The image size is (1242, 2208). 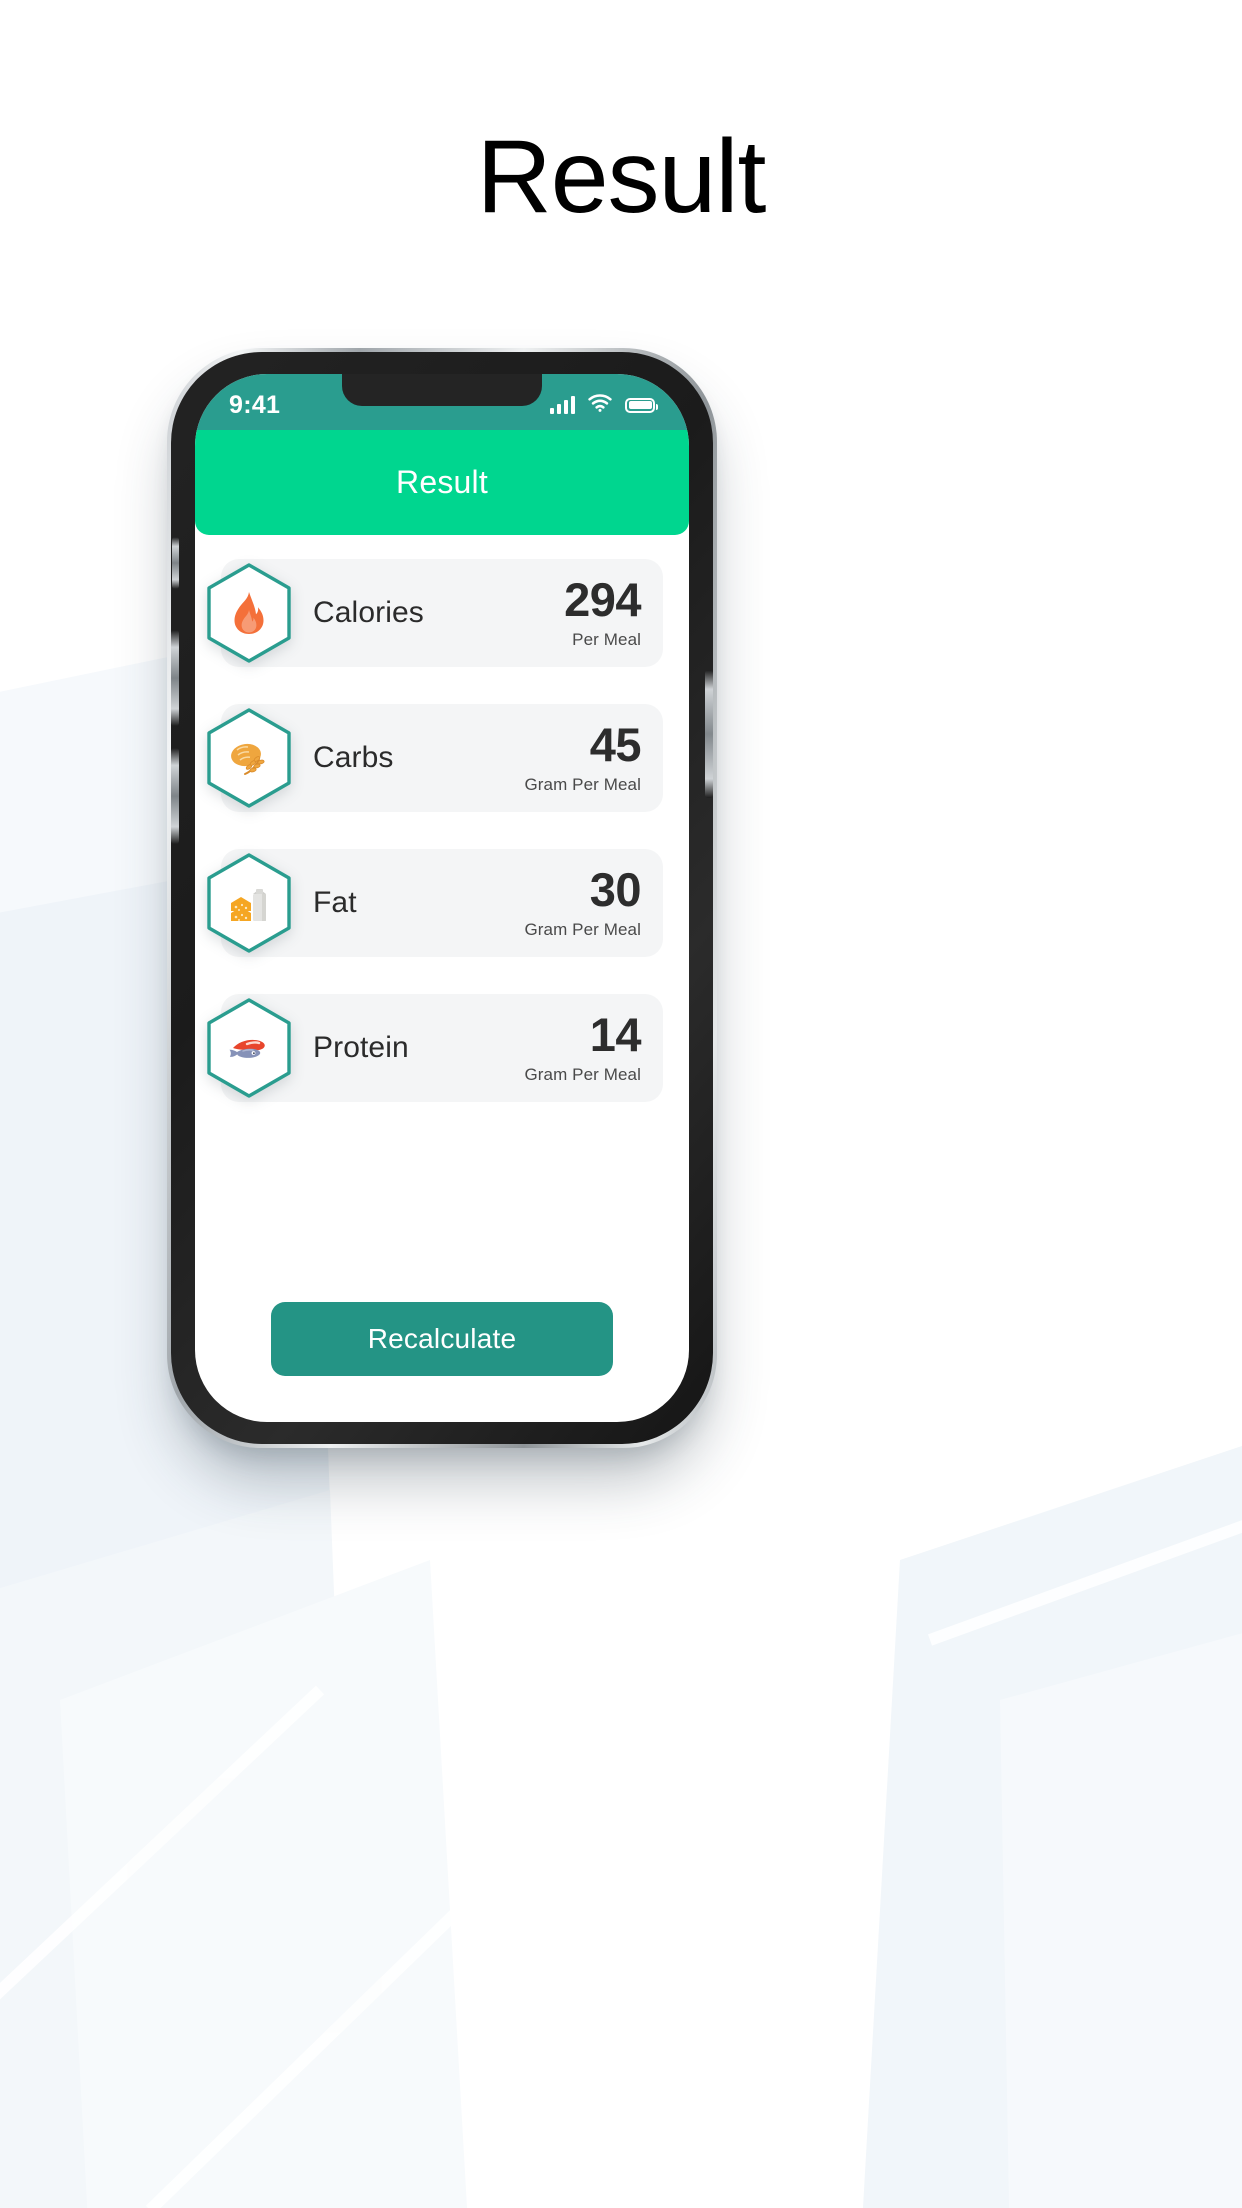 I want to click on nutrient-card-protein: Protein 14 Gram Per Meal, so click(x=435, y=1048).